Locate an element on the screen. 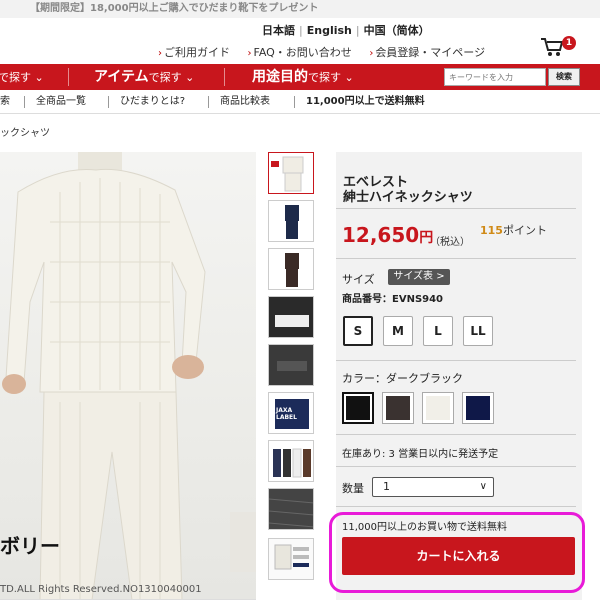 The image size is (600, 600). points-value: 115 is located at coordinates (491, 230).